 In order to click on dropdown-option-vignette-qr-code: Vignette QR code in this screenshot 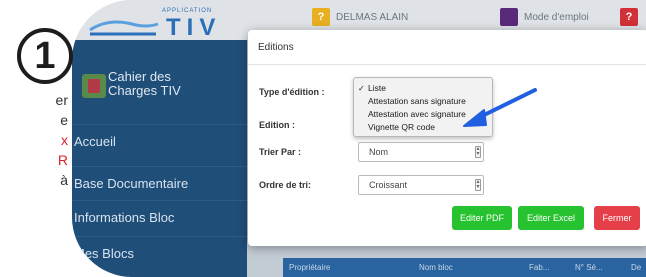, I will do `click(423, 127)`.